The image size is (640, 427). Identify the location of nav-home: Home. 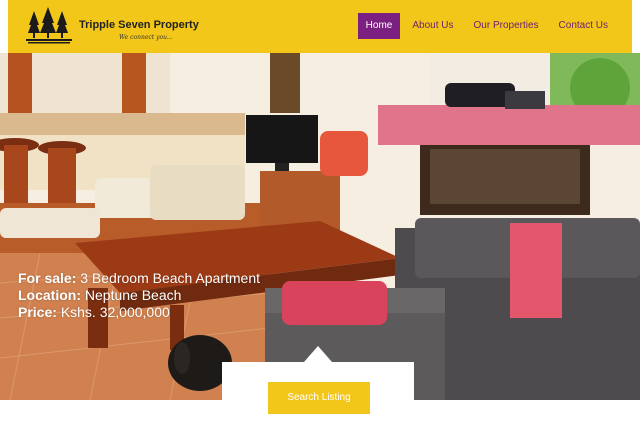
(379, 26).